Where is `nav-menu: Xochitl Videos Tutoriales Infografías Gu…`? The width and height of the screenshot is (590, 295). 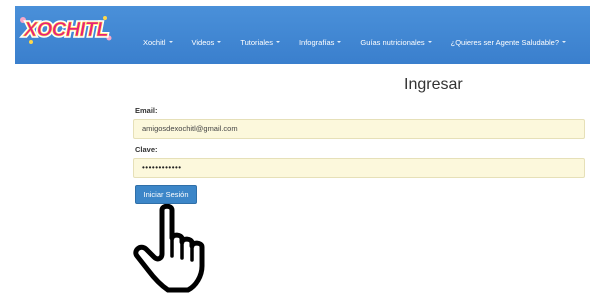 nav-menu: Xochitl Videos Tutoriales Infografías Gu… is located at coordinates (364, 42).